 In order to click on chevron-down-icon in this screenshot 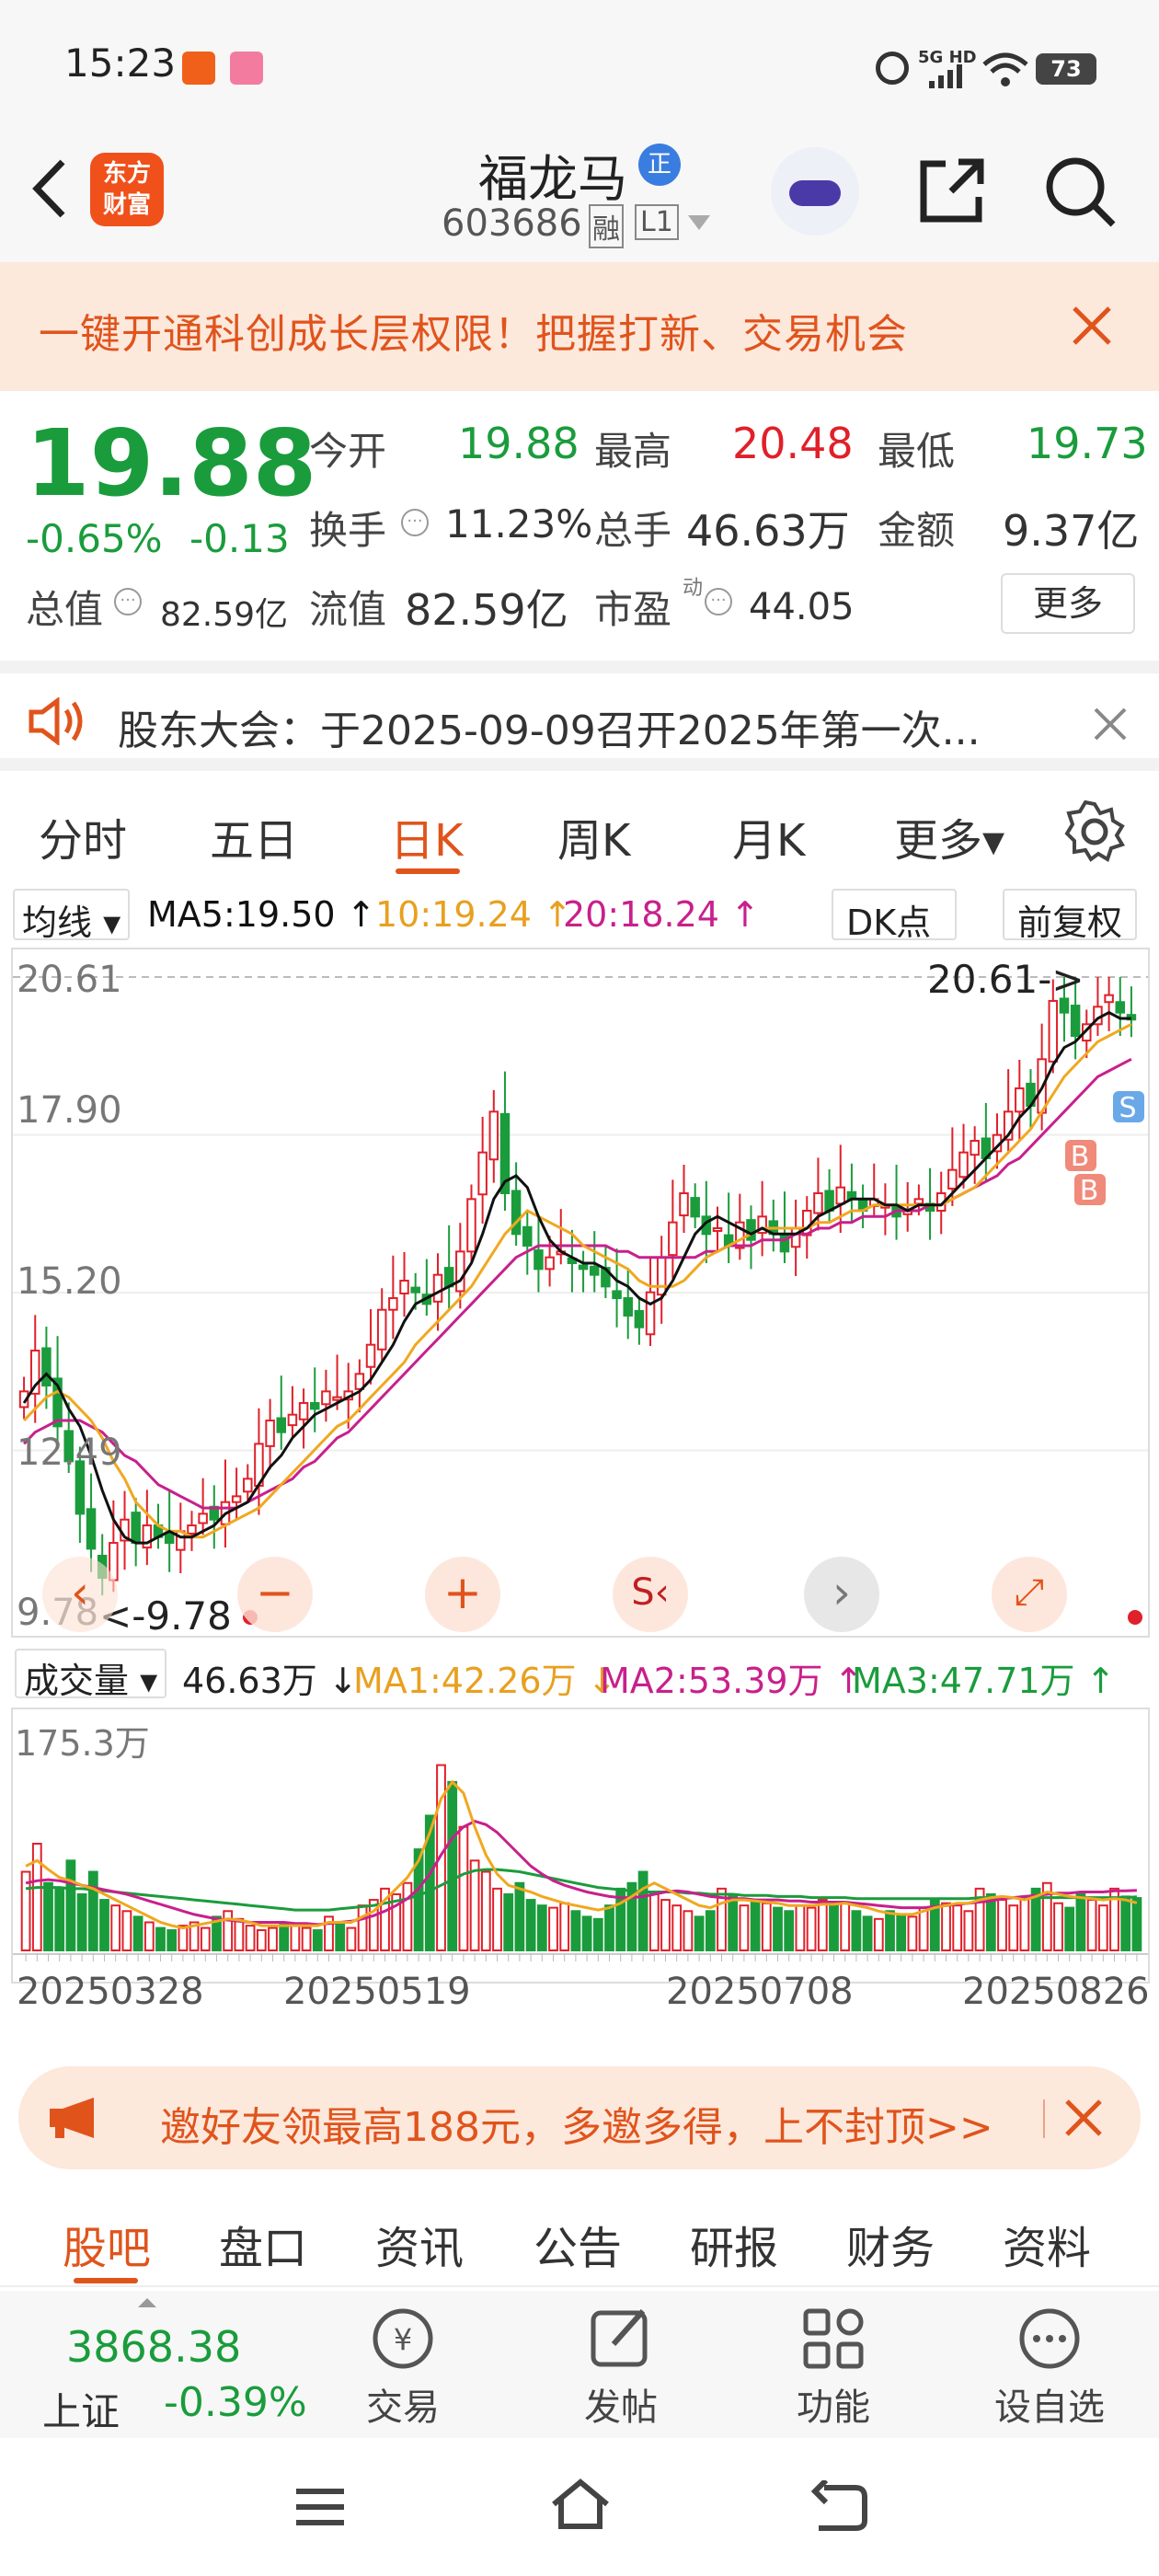, I will do `click(699, 222)`.